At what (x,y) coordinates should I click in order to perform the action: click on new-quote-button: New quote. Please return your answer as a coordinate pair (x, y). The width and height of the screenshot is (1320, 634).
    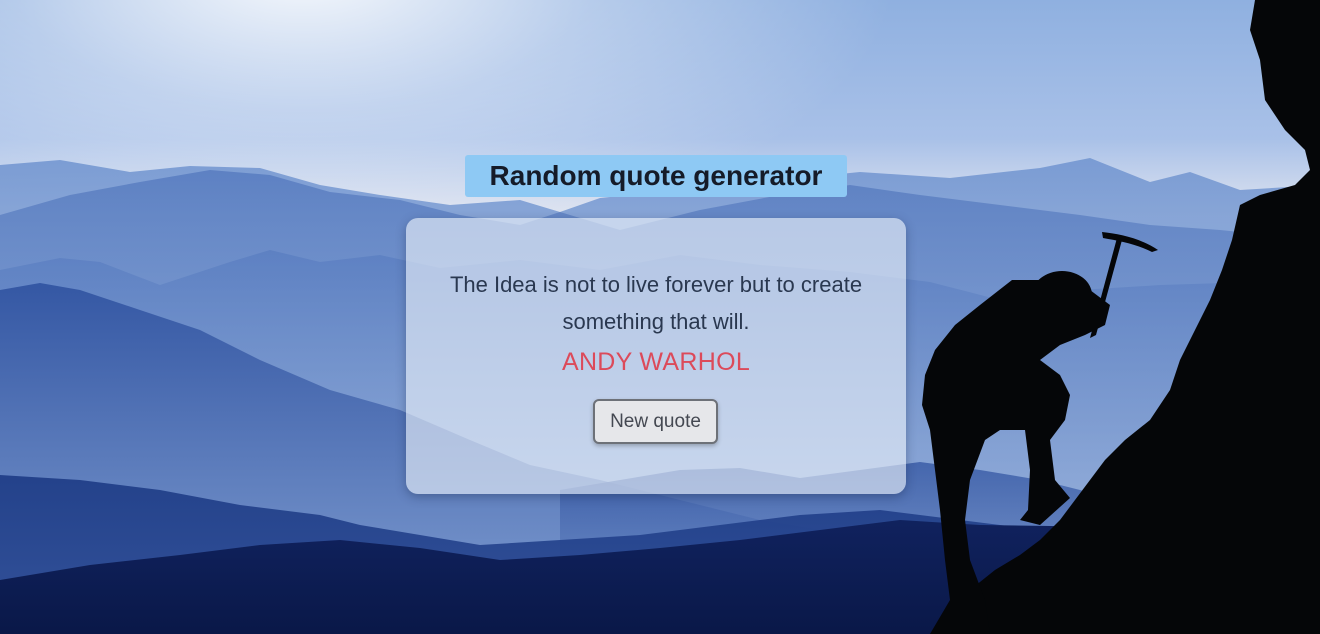
    Looking at the image, I should click on (655, 421).